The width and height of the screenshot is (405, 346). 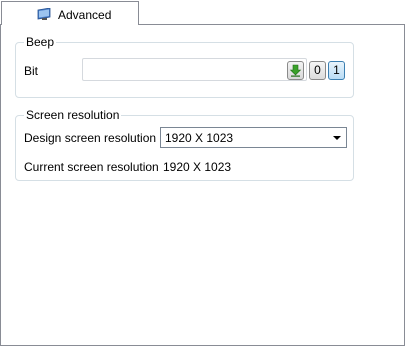 I want to click on tab-label: Advanced, so click(x=85, y=15).